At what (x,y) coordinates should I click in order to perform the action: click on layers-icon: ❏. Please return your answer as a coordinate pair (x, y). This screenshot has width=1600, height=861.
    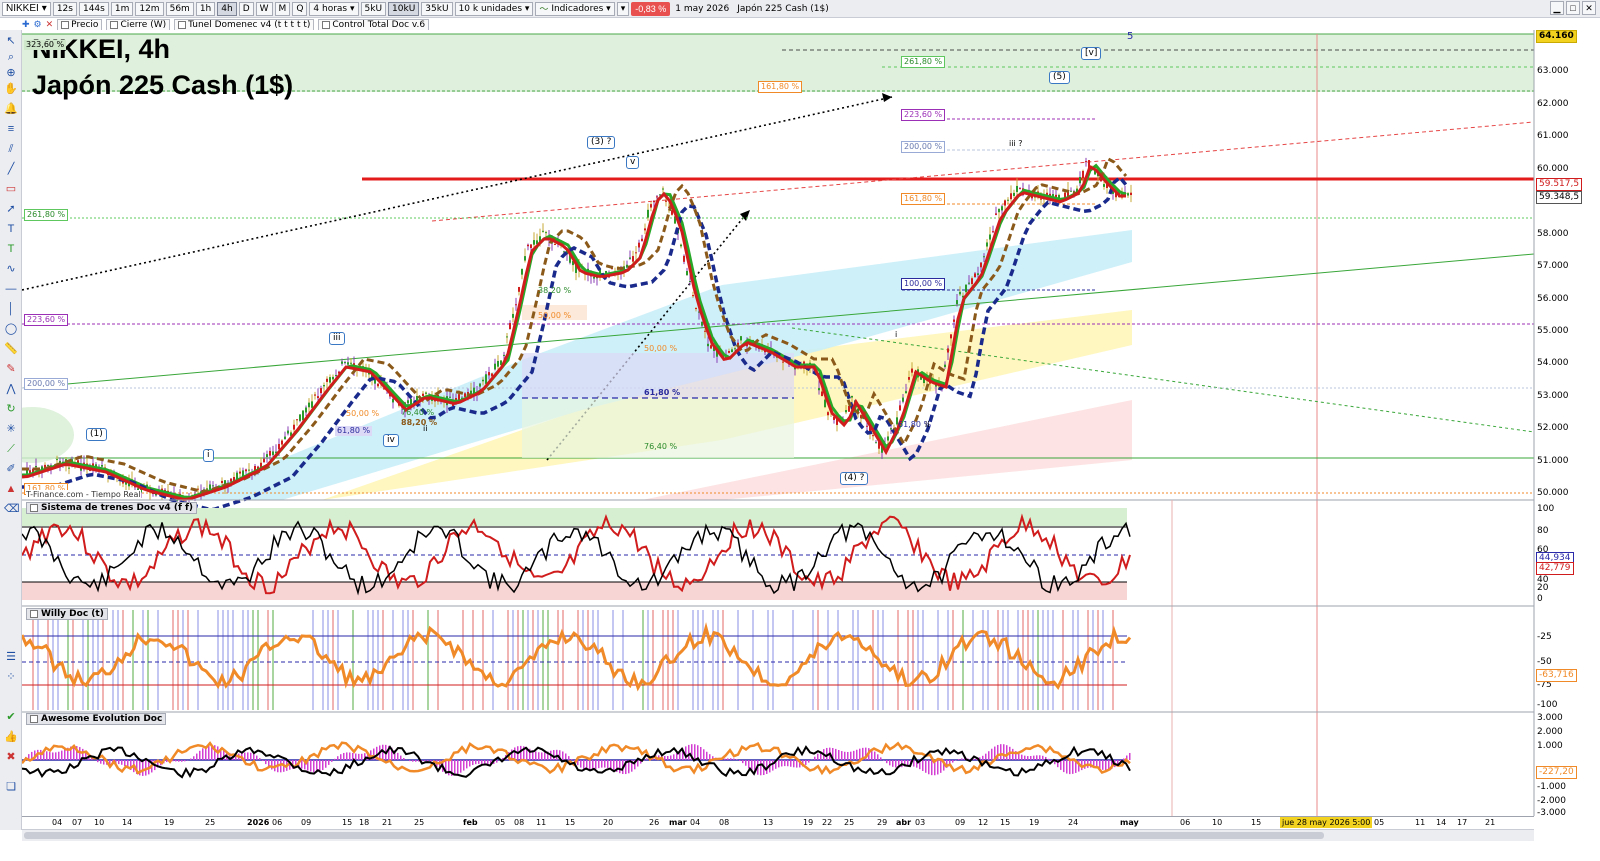
    Looking at the image, I should click on (11, 787).